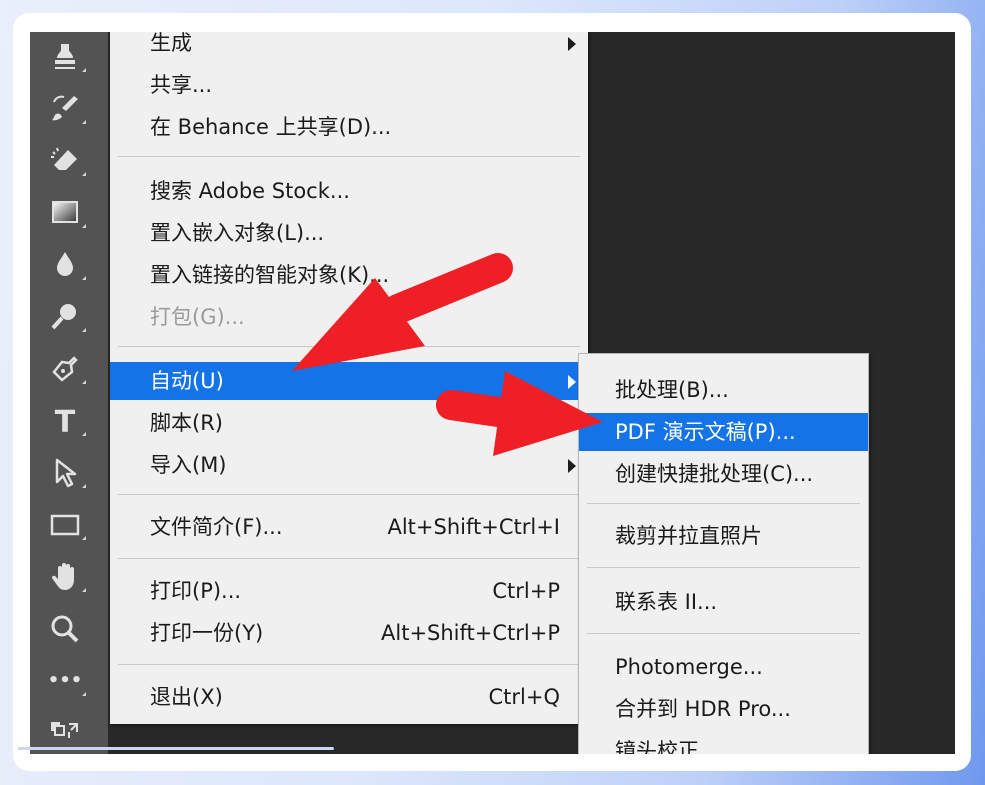  Describe the element at coordinates (349, 697) in the screenshot. I see `menu-item-exit: 退出(X) Ctrl+Q` at that location.